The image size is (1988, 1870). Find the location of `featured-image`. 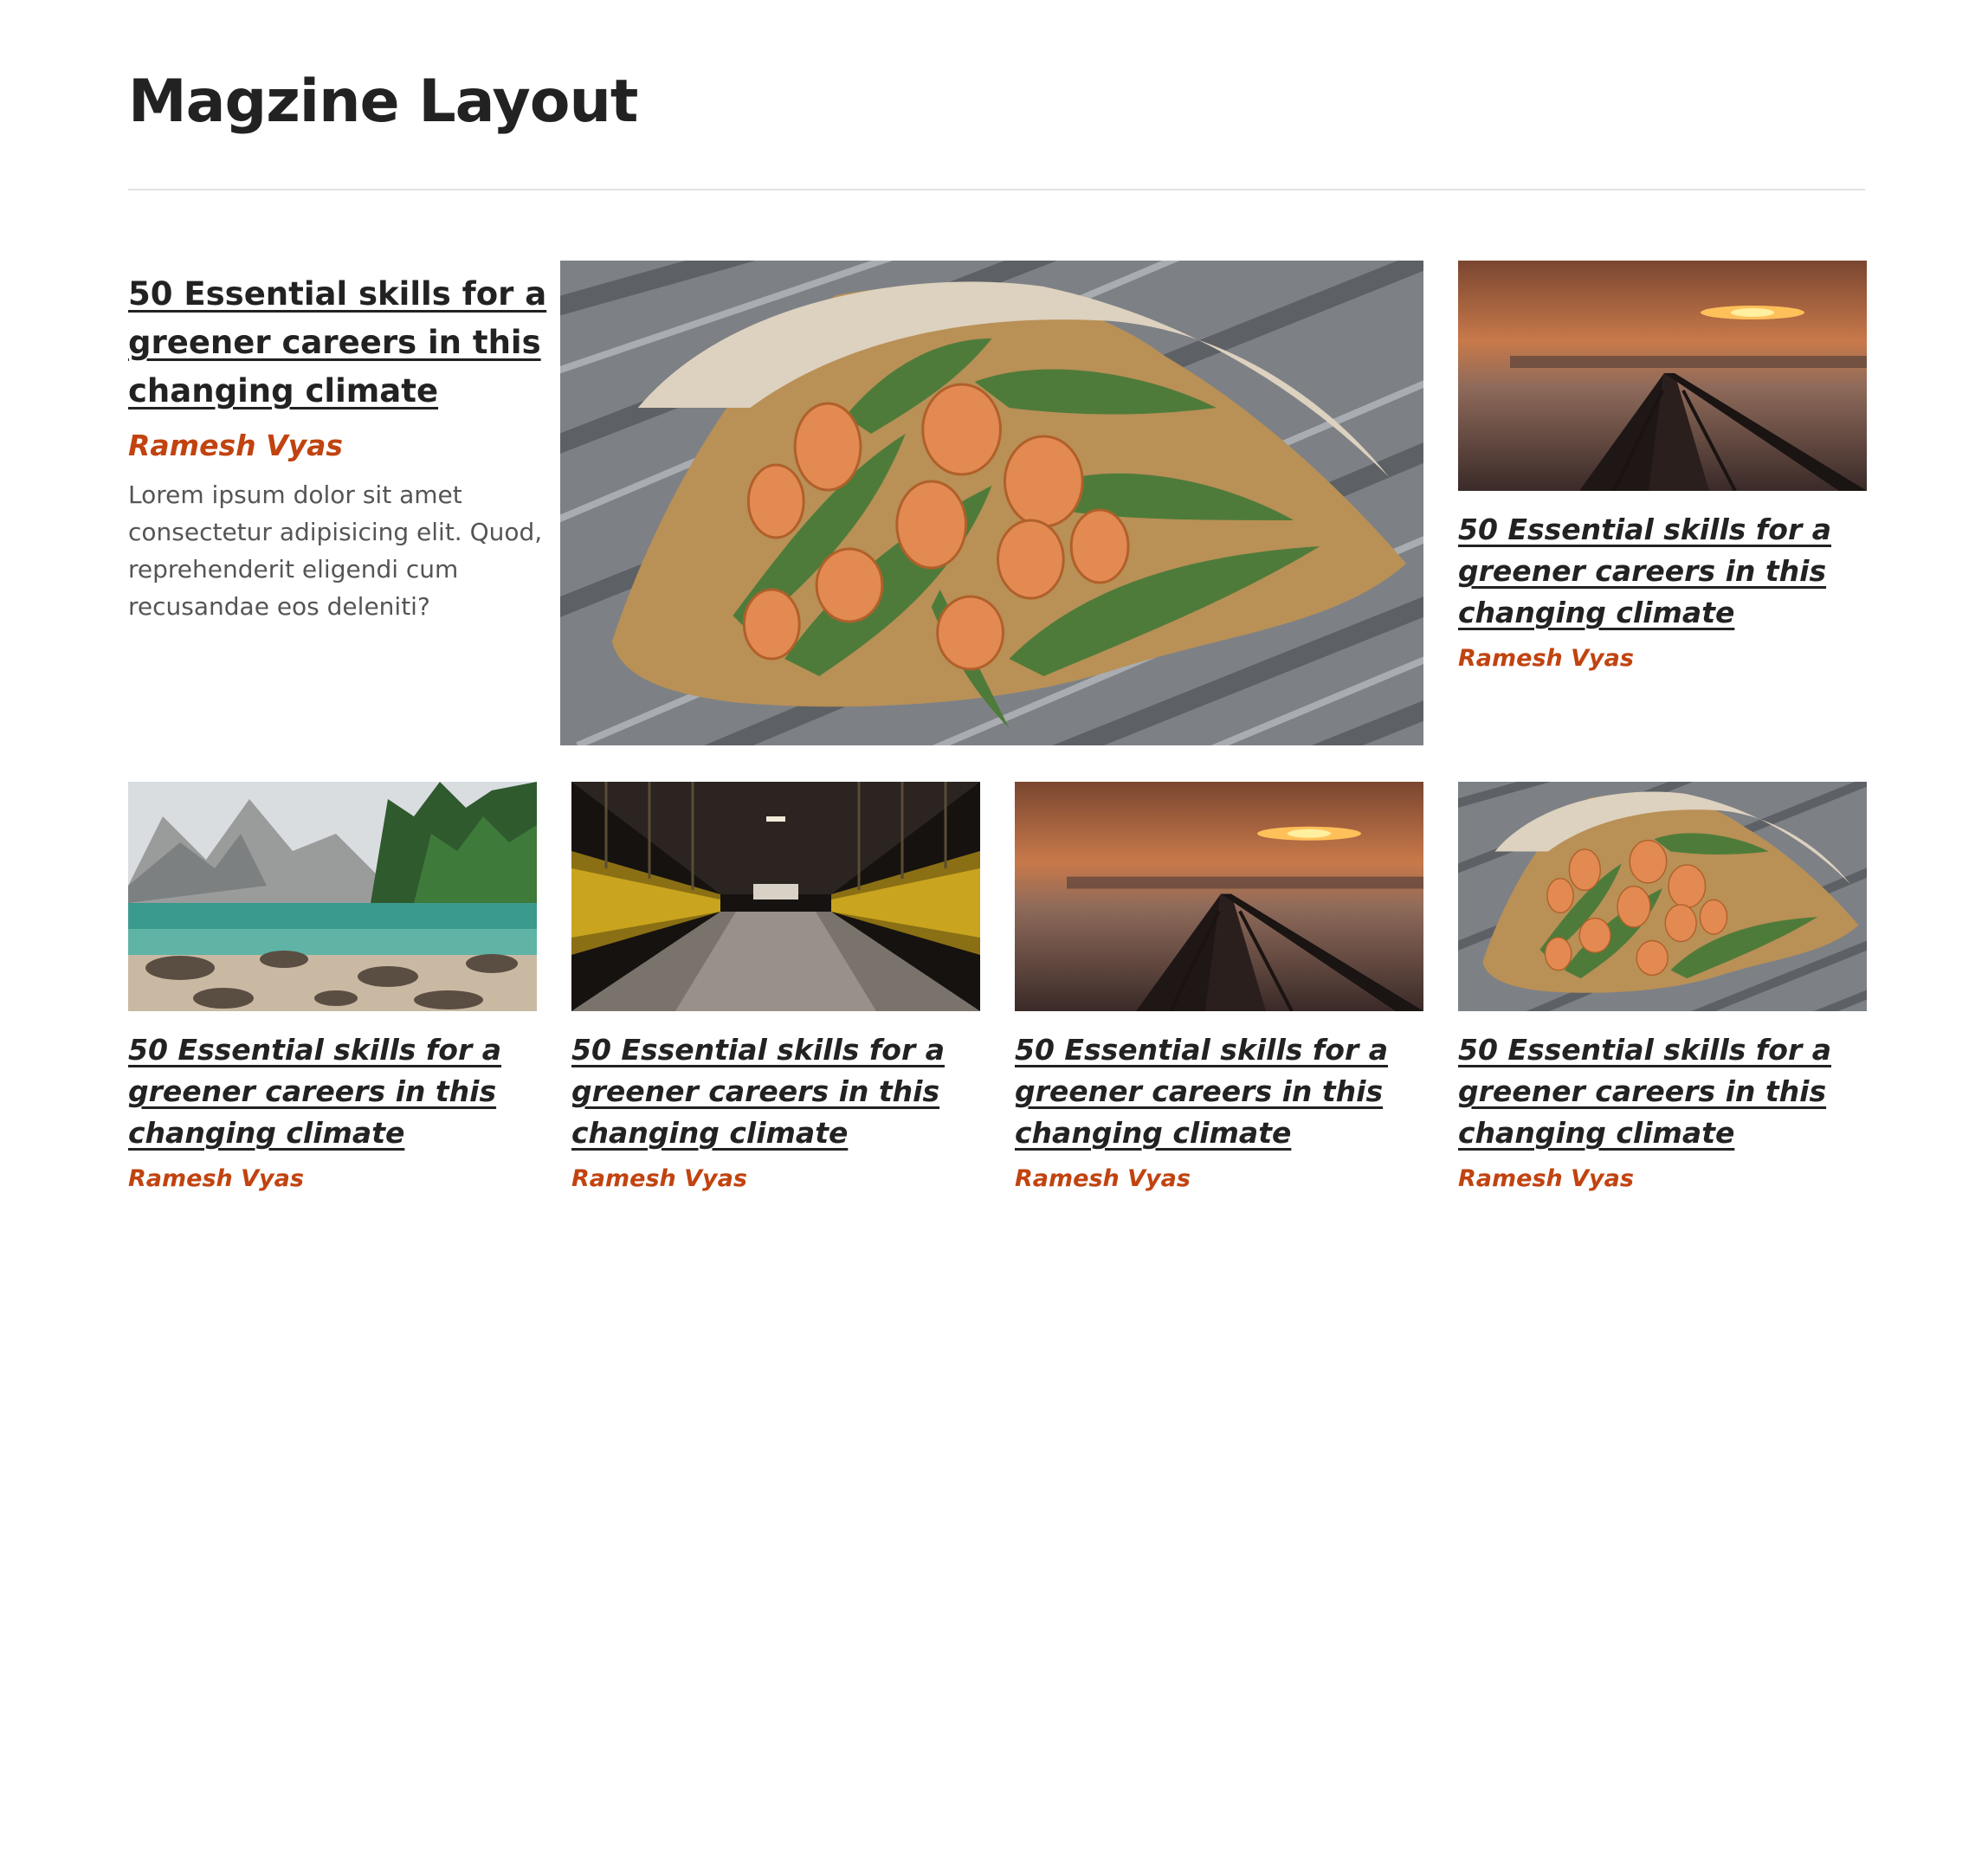

featured-image is located at coordinates (991, 503).